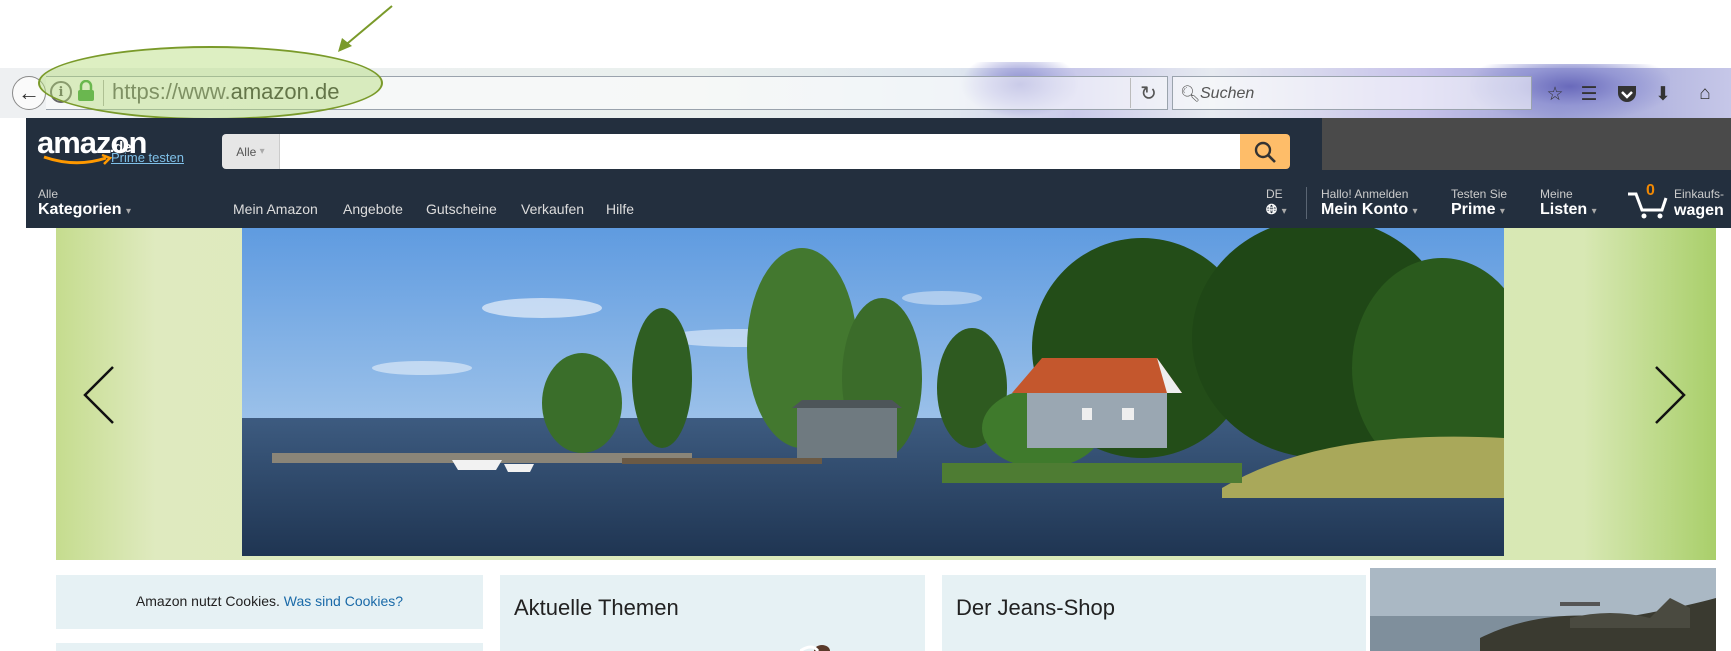  What do you see at coordinates (1190, 94) in the screenshot?
I see `search-engine-icon: 🔍︎` at bounding box center [1190, 94].